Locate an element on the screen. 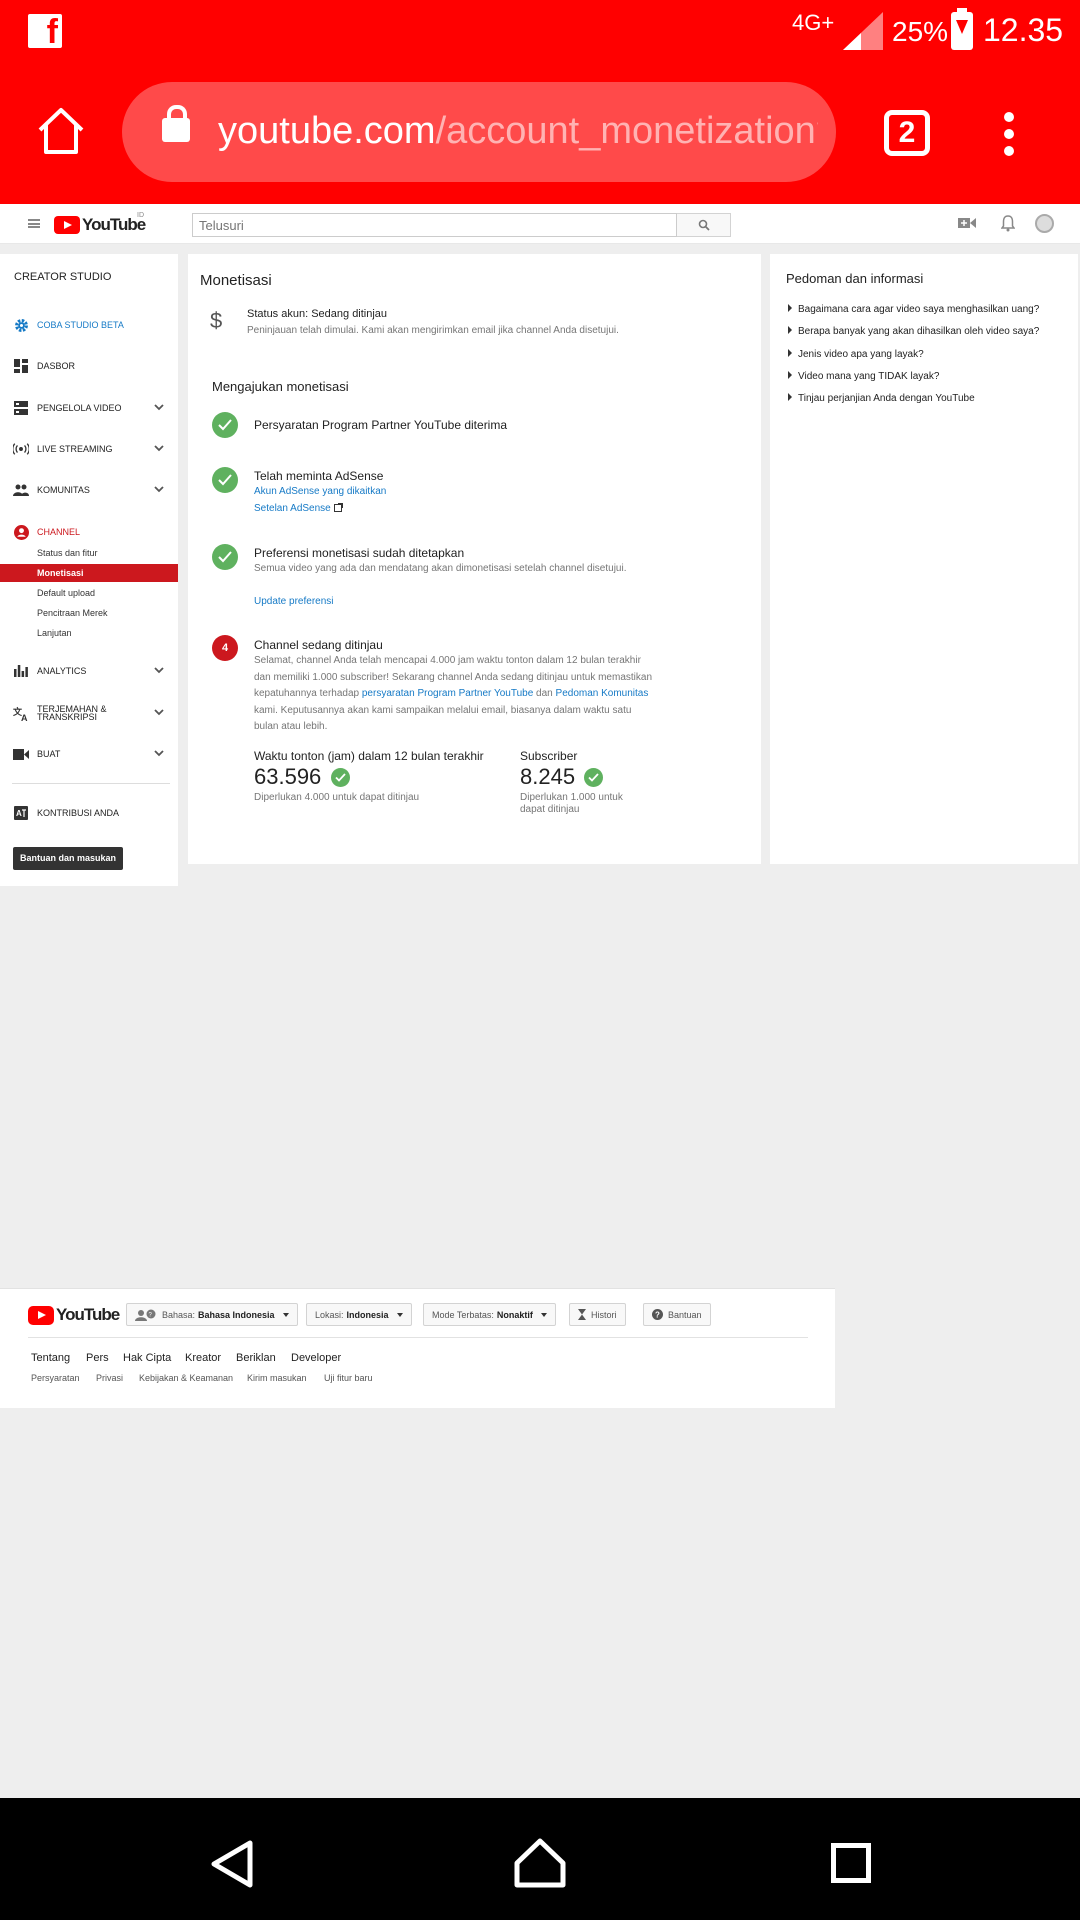 The width and height of the screenshot is (1080, 1920). recent-apps-icon is located at coordinates (851, 1863).